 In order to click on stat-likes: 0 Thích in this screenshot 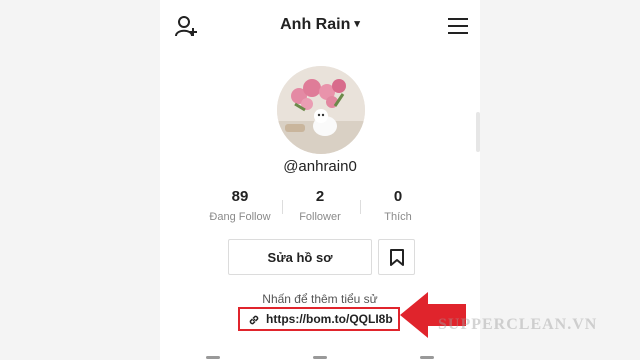, I will do `click(398, 205)`.